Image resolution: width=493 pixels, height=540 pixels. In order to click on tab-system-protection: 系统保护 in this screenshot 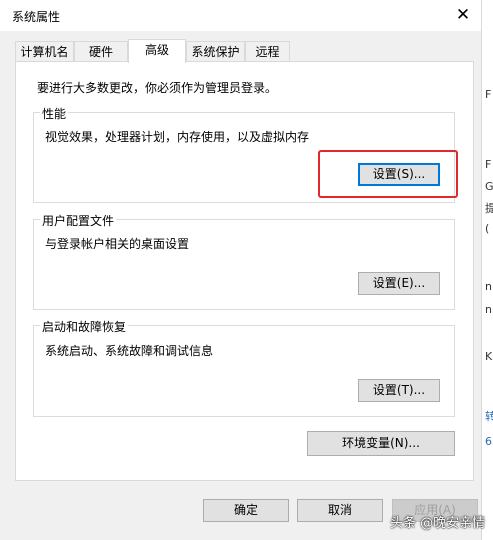, I will do `click(215, 51)`.